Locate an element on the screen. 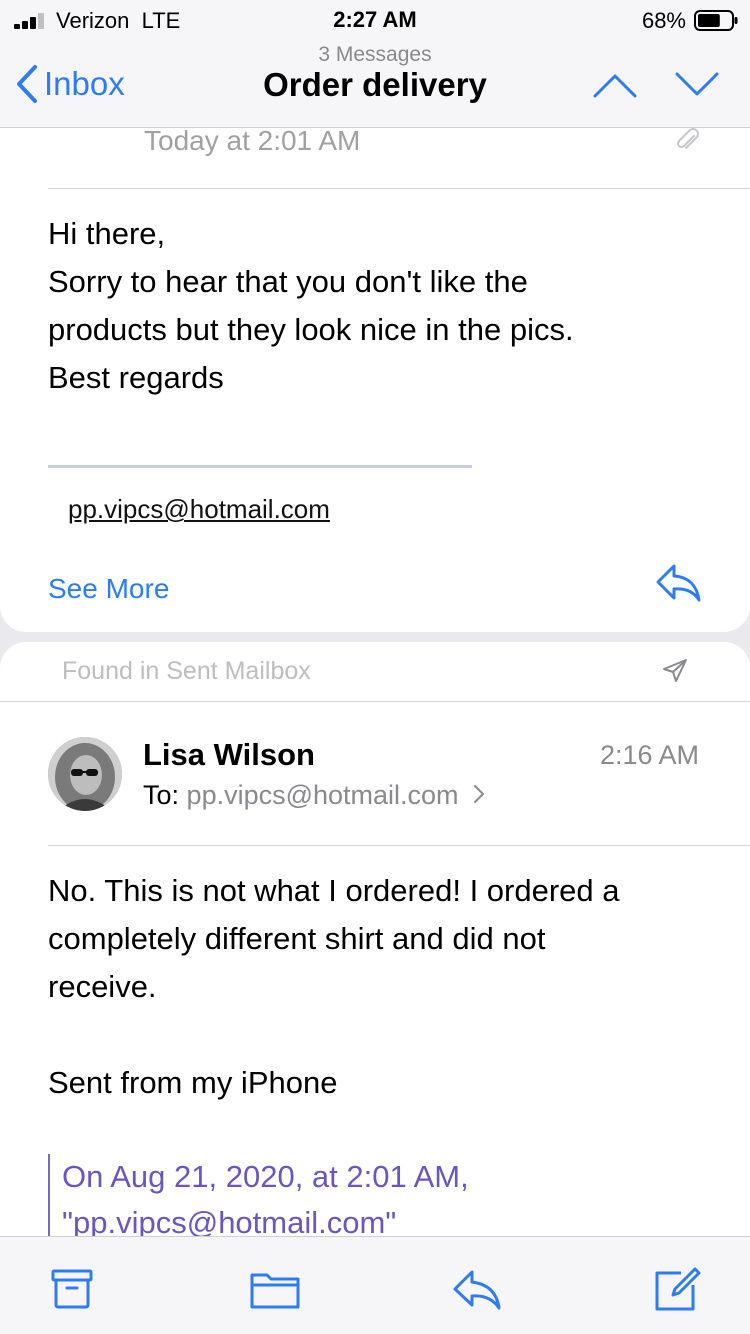 This screenshot has width=750, height=1334. archive-button is located at coordinates (74, 1289).